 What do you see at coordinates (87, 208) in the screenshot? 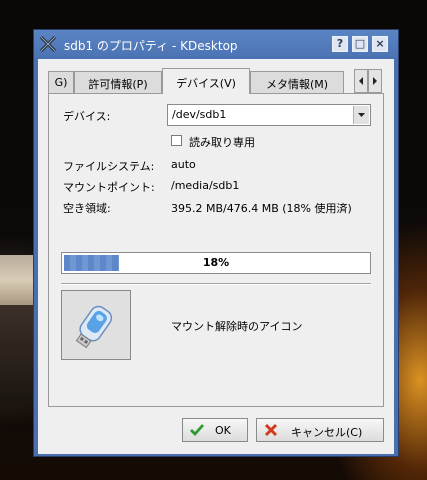
I see `free-space-label: 空き領域:` at bounding box center [87, 208].